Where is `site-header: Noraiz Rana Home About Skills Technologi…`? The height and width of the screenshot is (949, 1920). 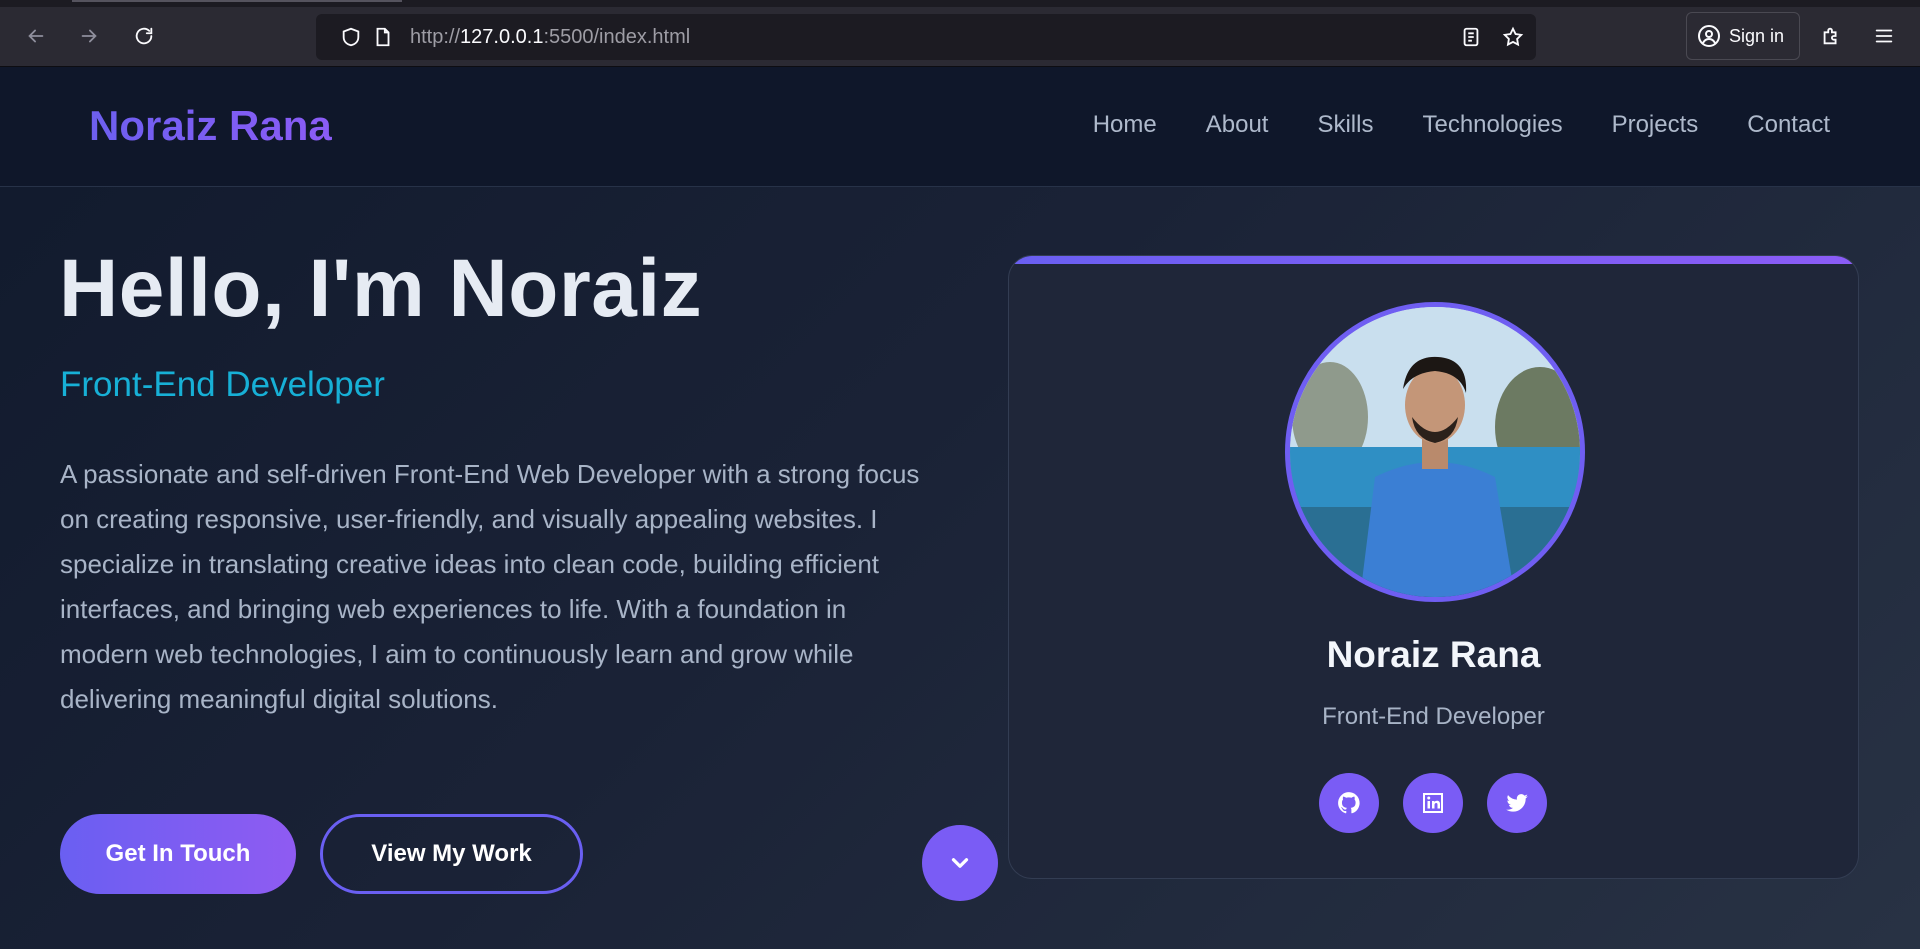 site-header: Noraiz Rana Home About Skills Technologi… is located at coordinates (960, 127).